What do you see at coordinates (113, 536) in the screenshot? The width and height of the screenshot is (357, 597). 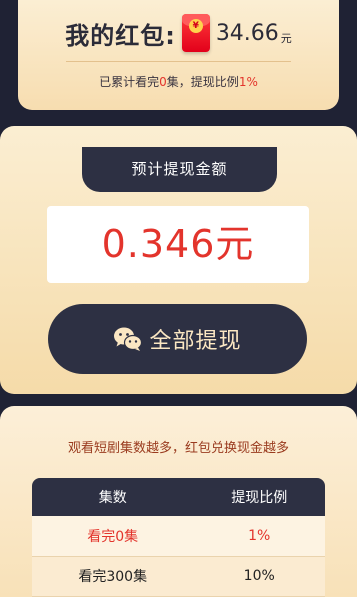 I see `row-episodes: 看完0集` at bounding box center [113, 536].